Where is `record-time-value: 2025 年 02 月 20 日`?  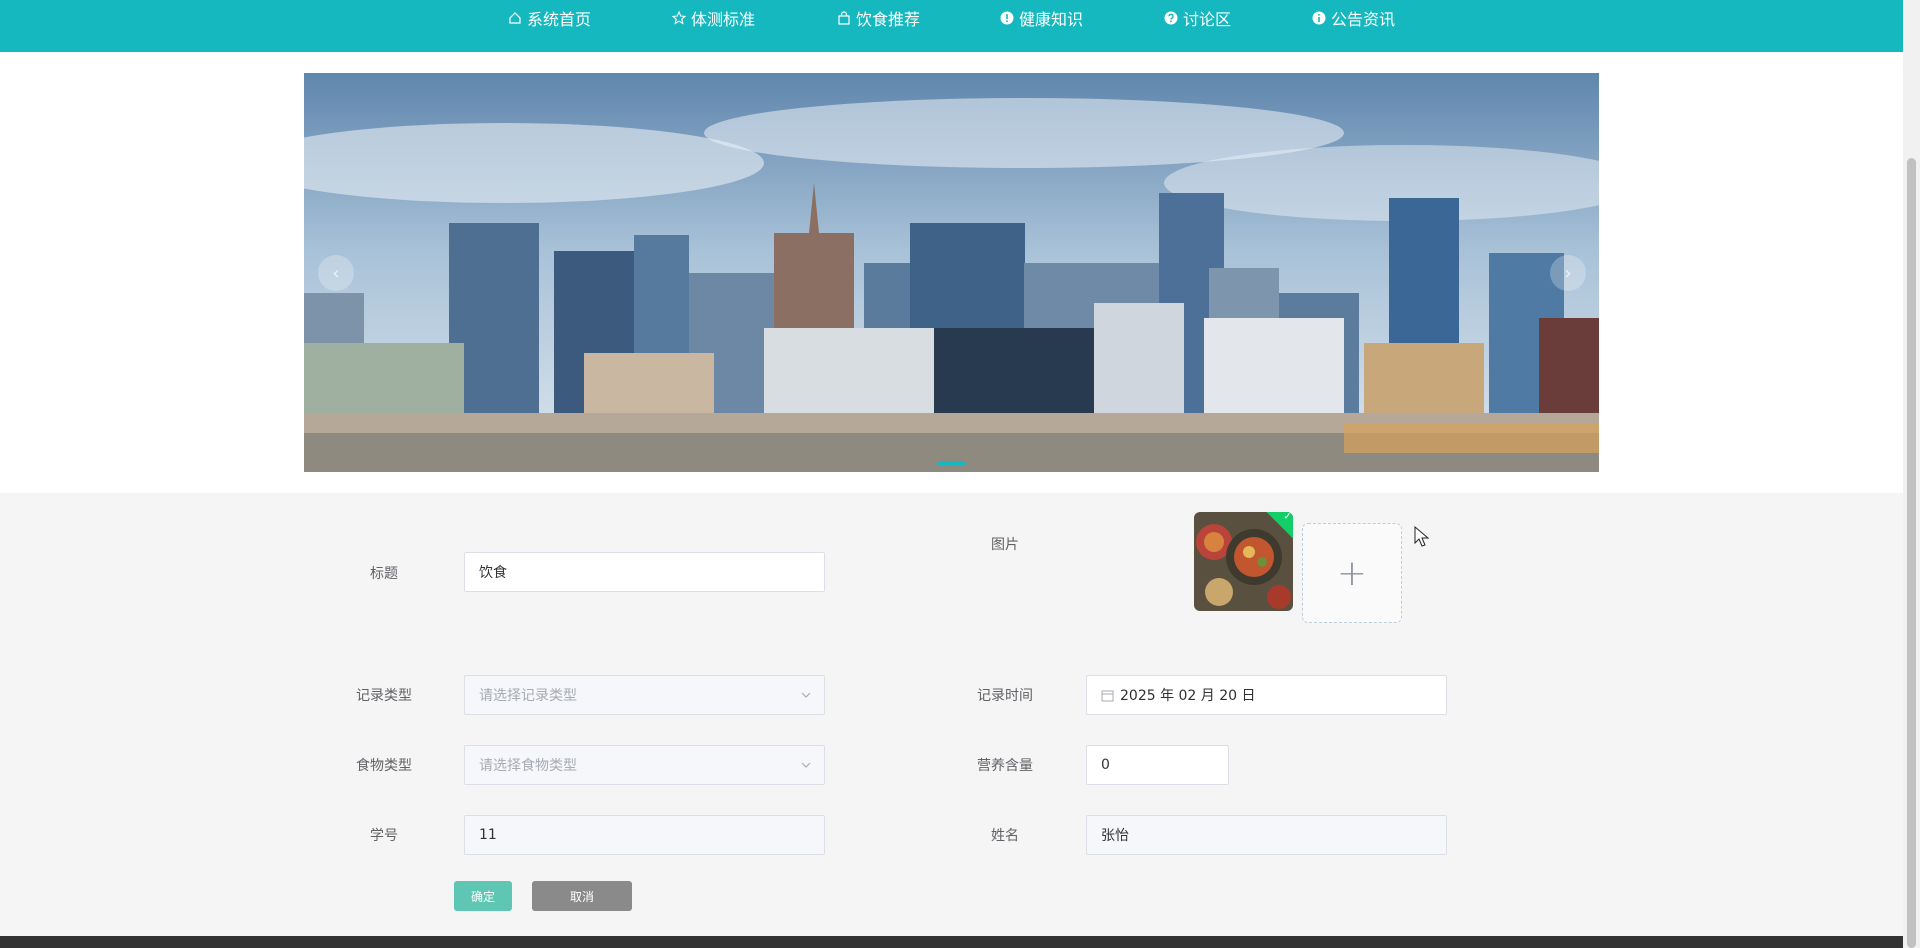
record-time-value: 2025 年 02 月 20 日 is located at coordinates (1188, 696).